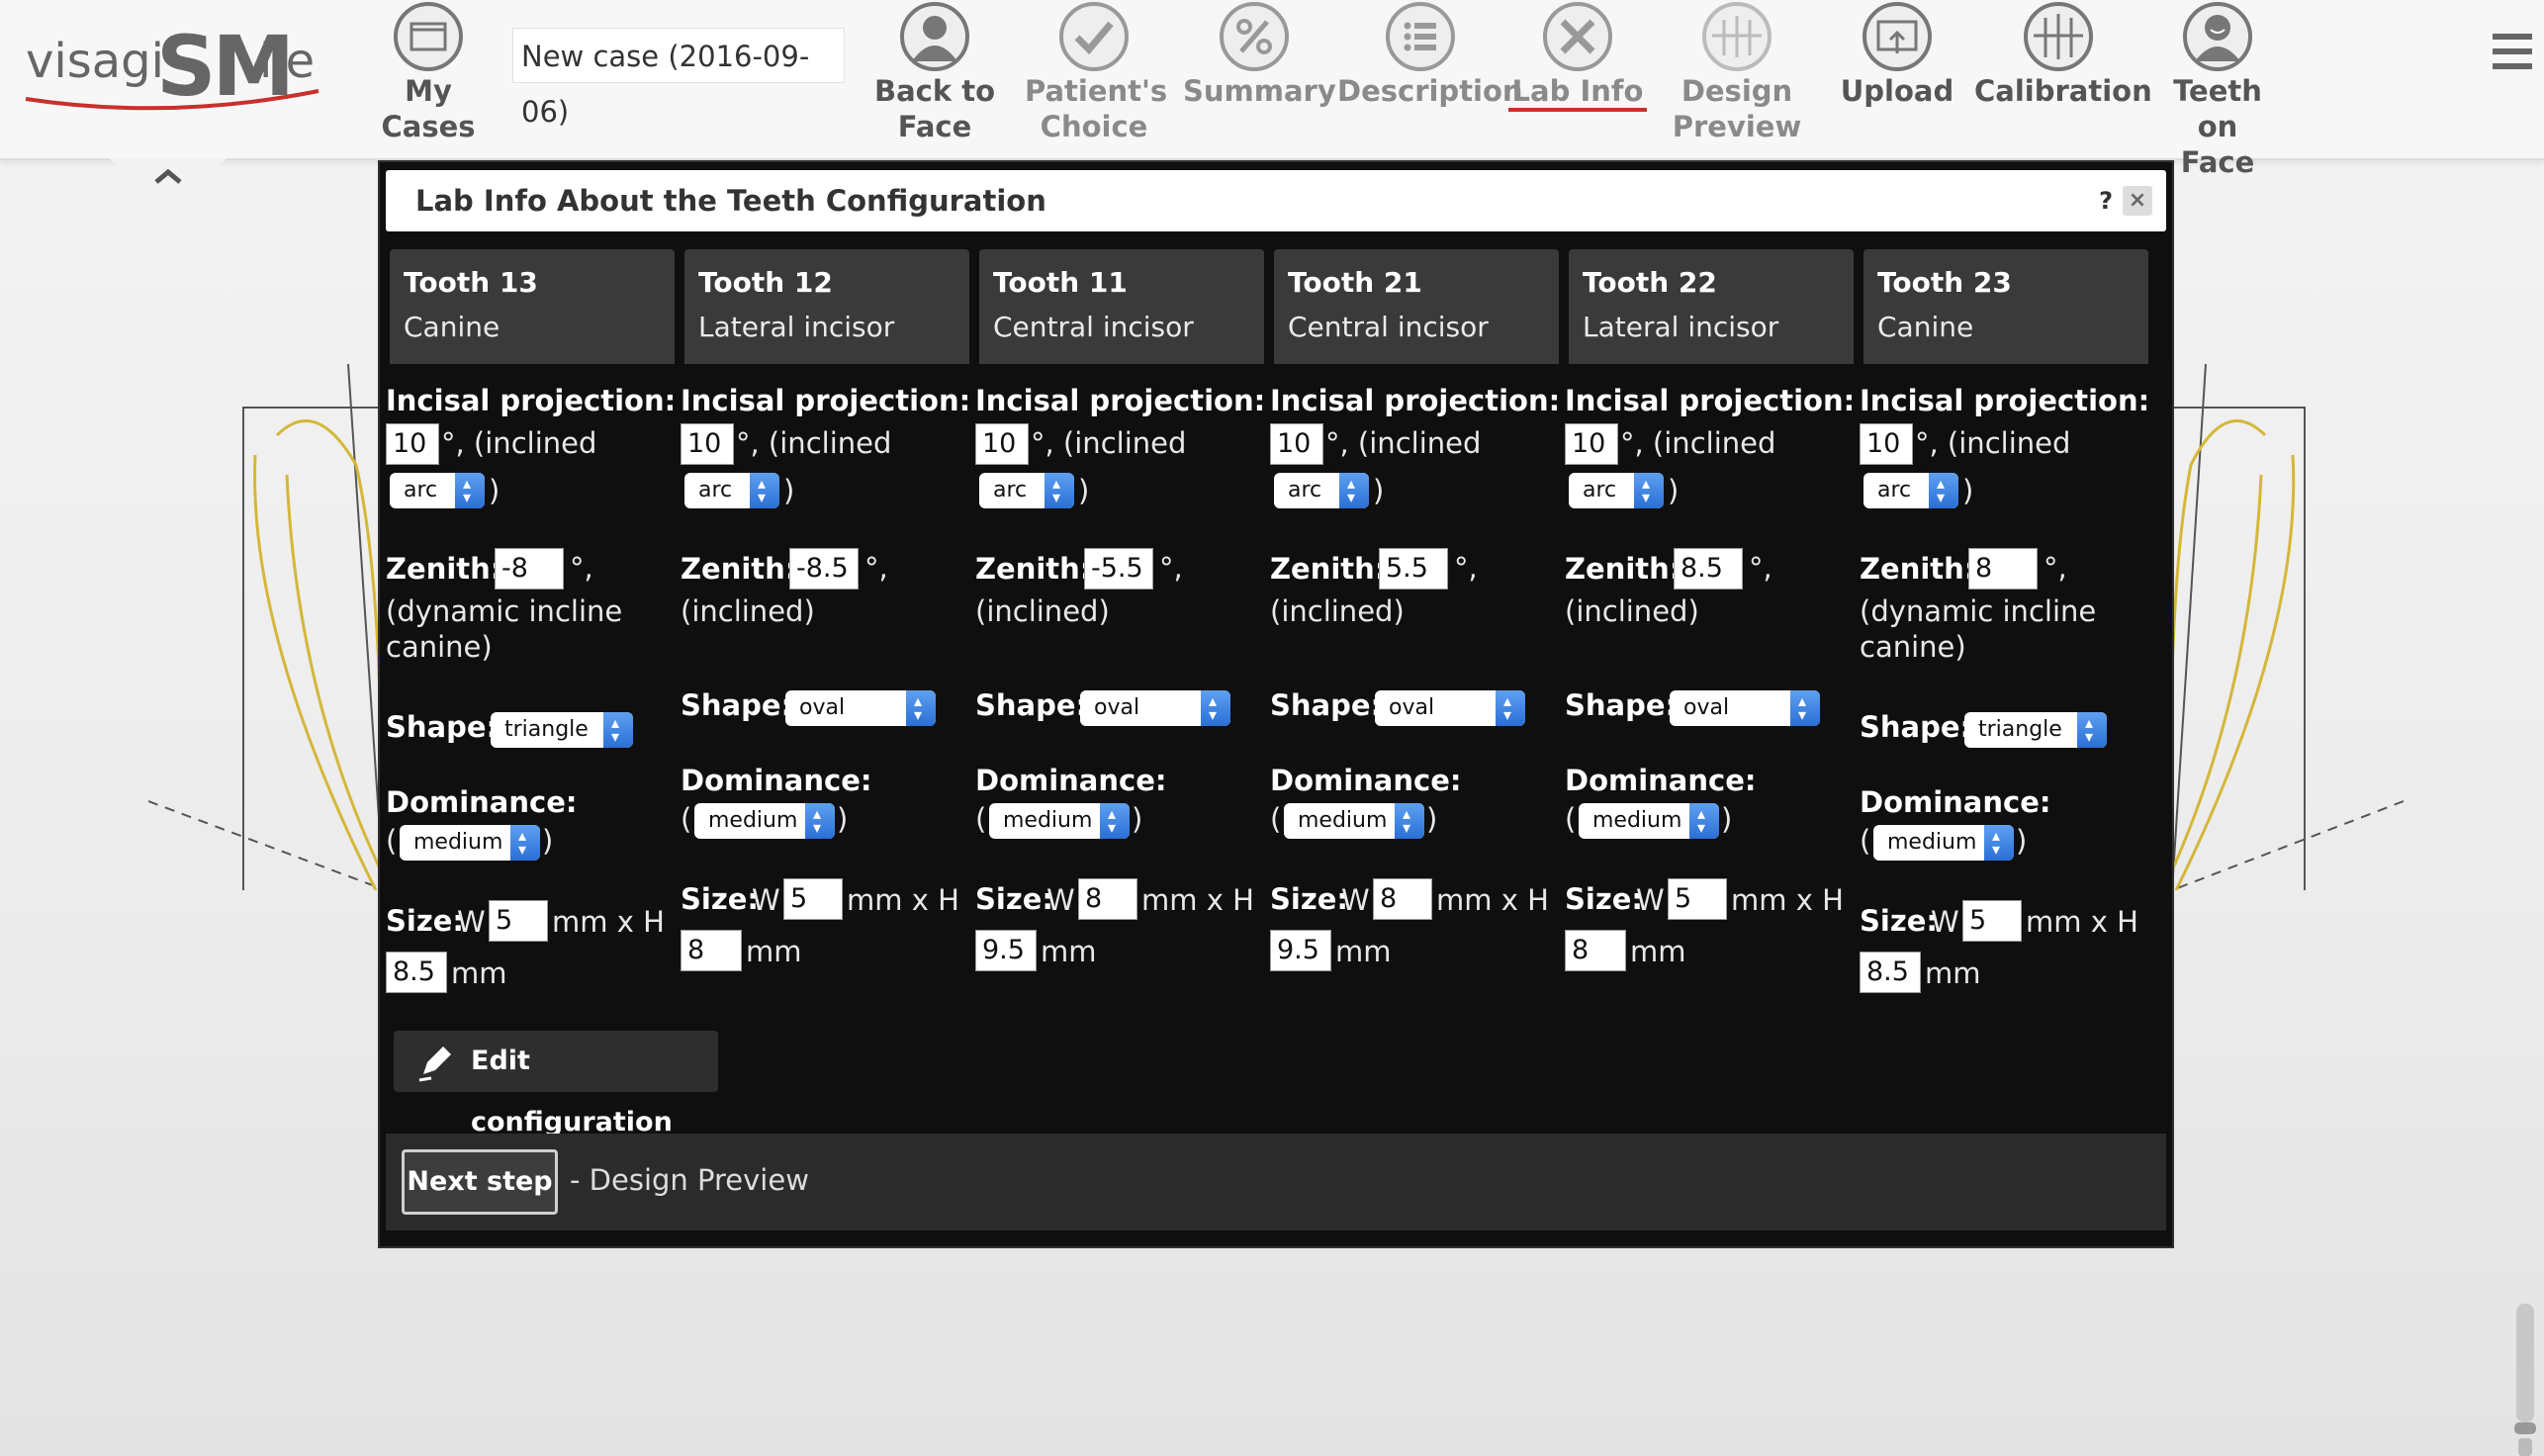  I want to click on close-button: ×, so click(2137, 201).